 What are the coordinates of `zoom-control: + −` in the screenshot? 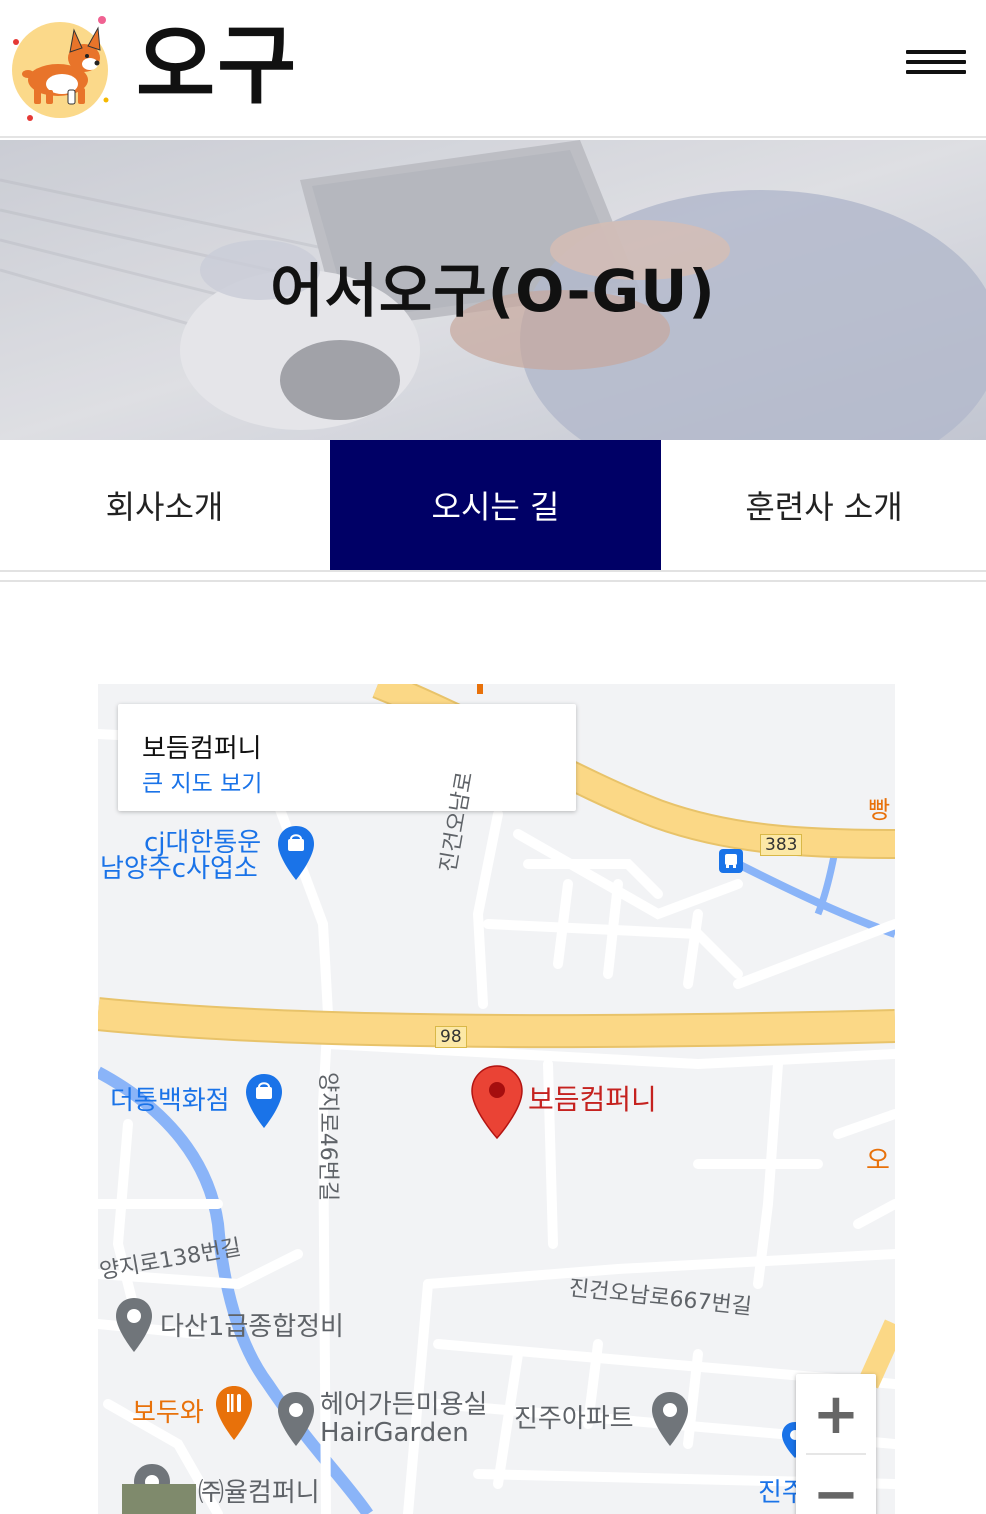 It's located at (836, 1444).